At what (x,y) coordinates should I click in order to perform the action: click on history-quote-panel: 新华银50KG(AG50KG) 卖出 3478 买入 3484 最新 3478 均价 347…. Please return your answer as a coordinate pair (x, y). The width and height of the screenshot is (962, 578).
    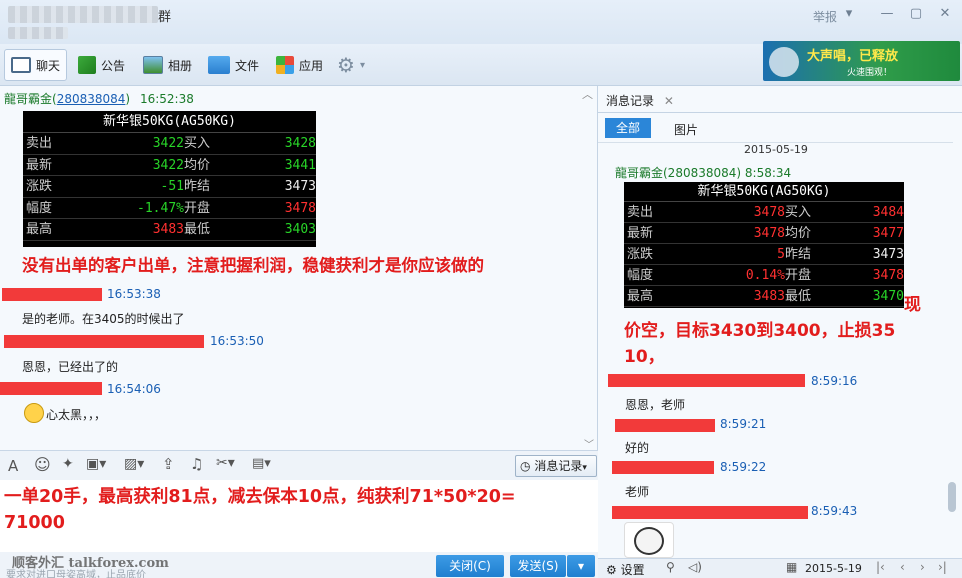
    Looking at the image, I should click on (764, 245).